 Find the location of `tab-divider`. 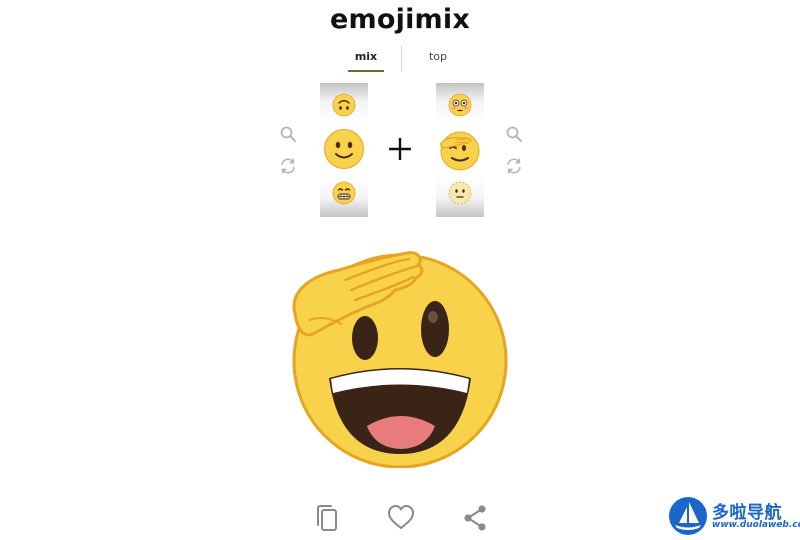

tab-divider is located at coordinates (401, 59).